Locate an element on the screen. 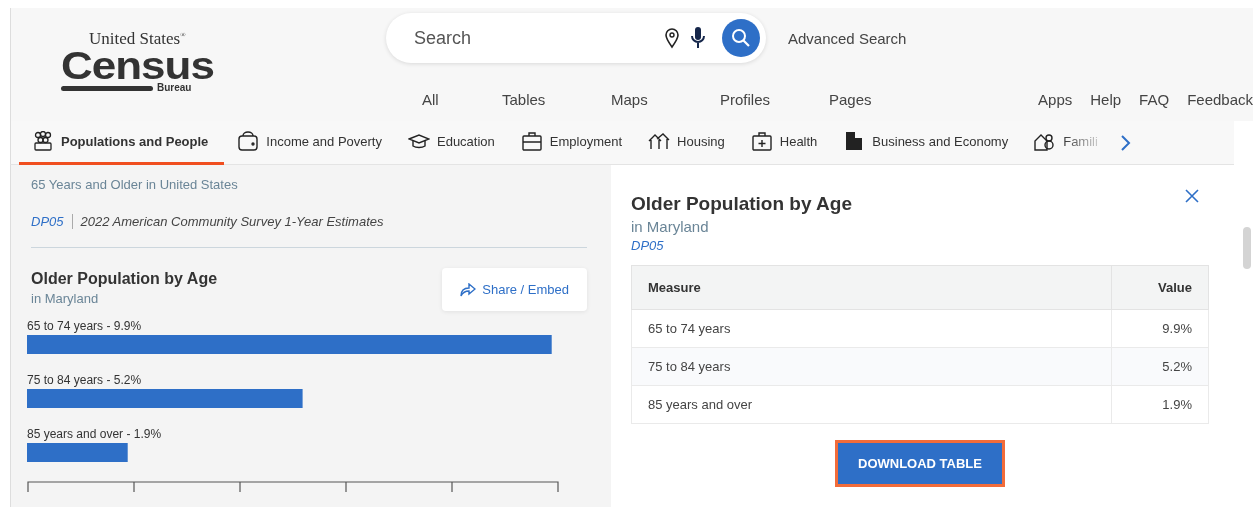  medical-kit-icon is located at coordinates (761, 141).